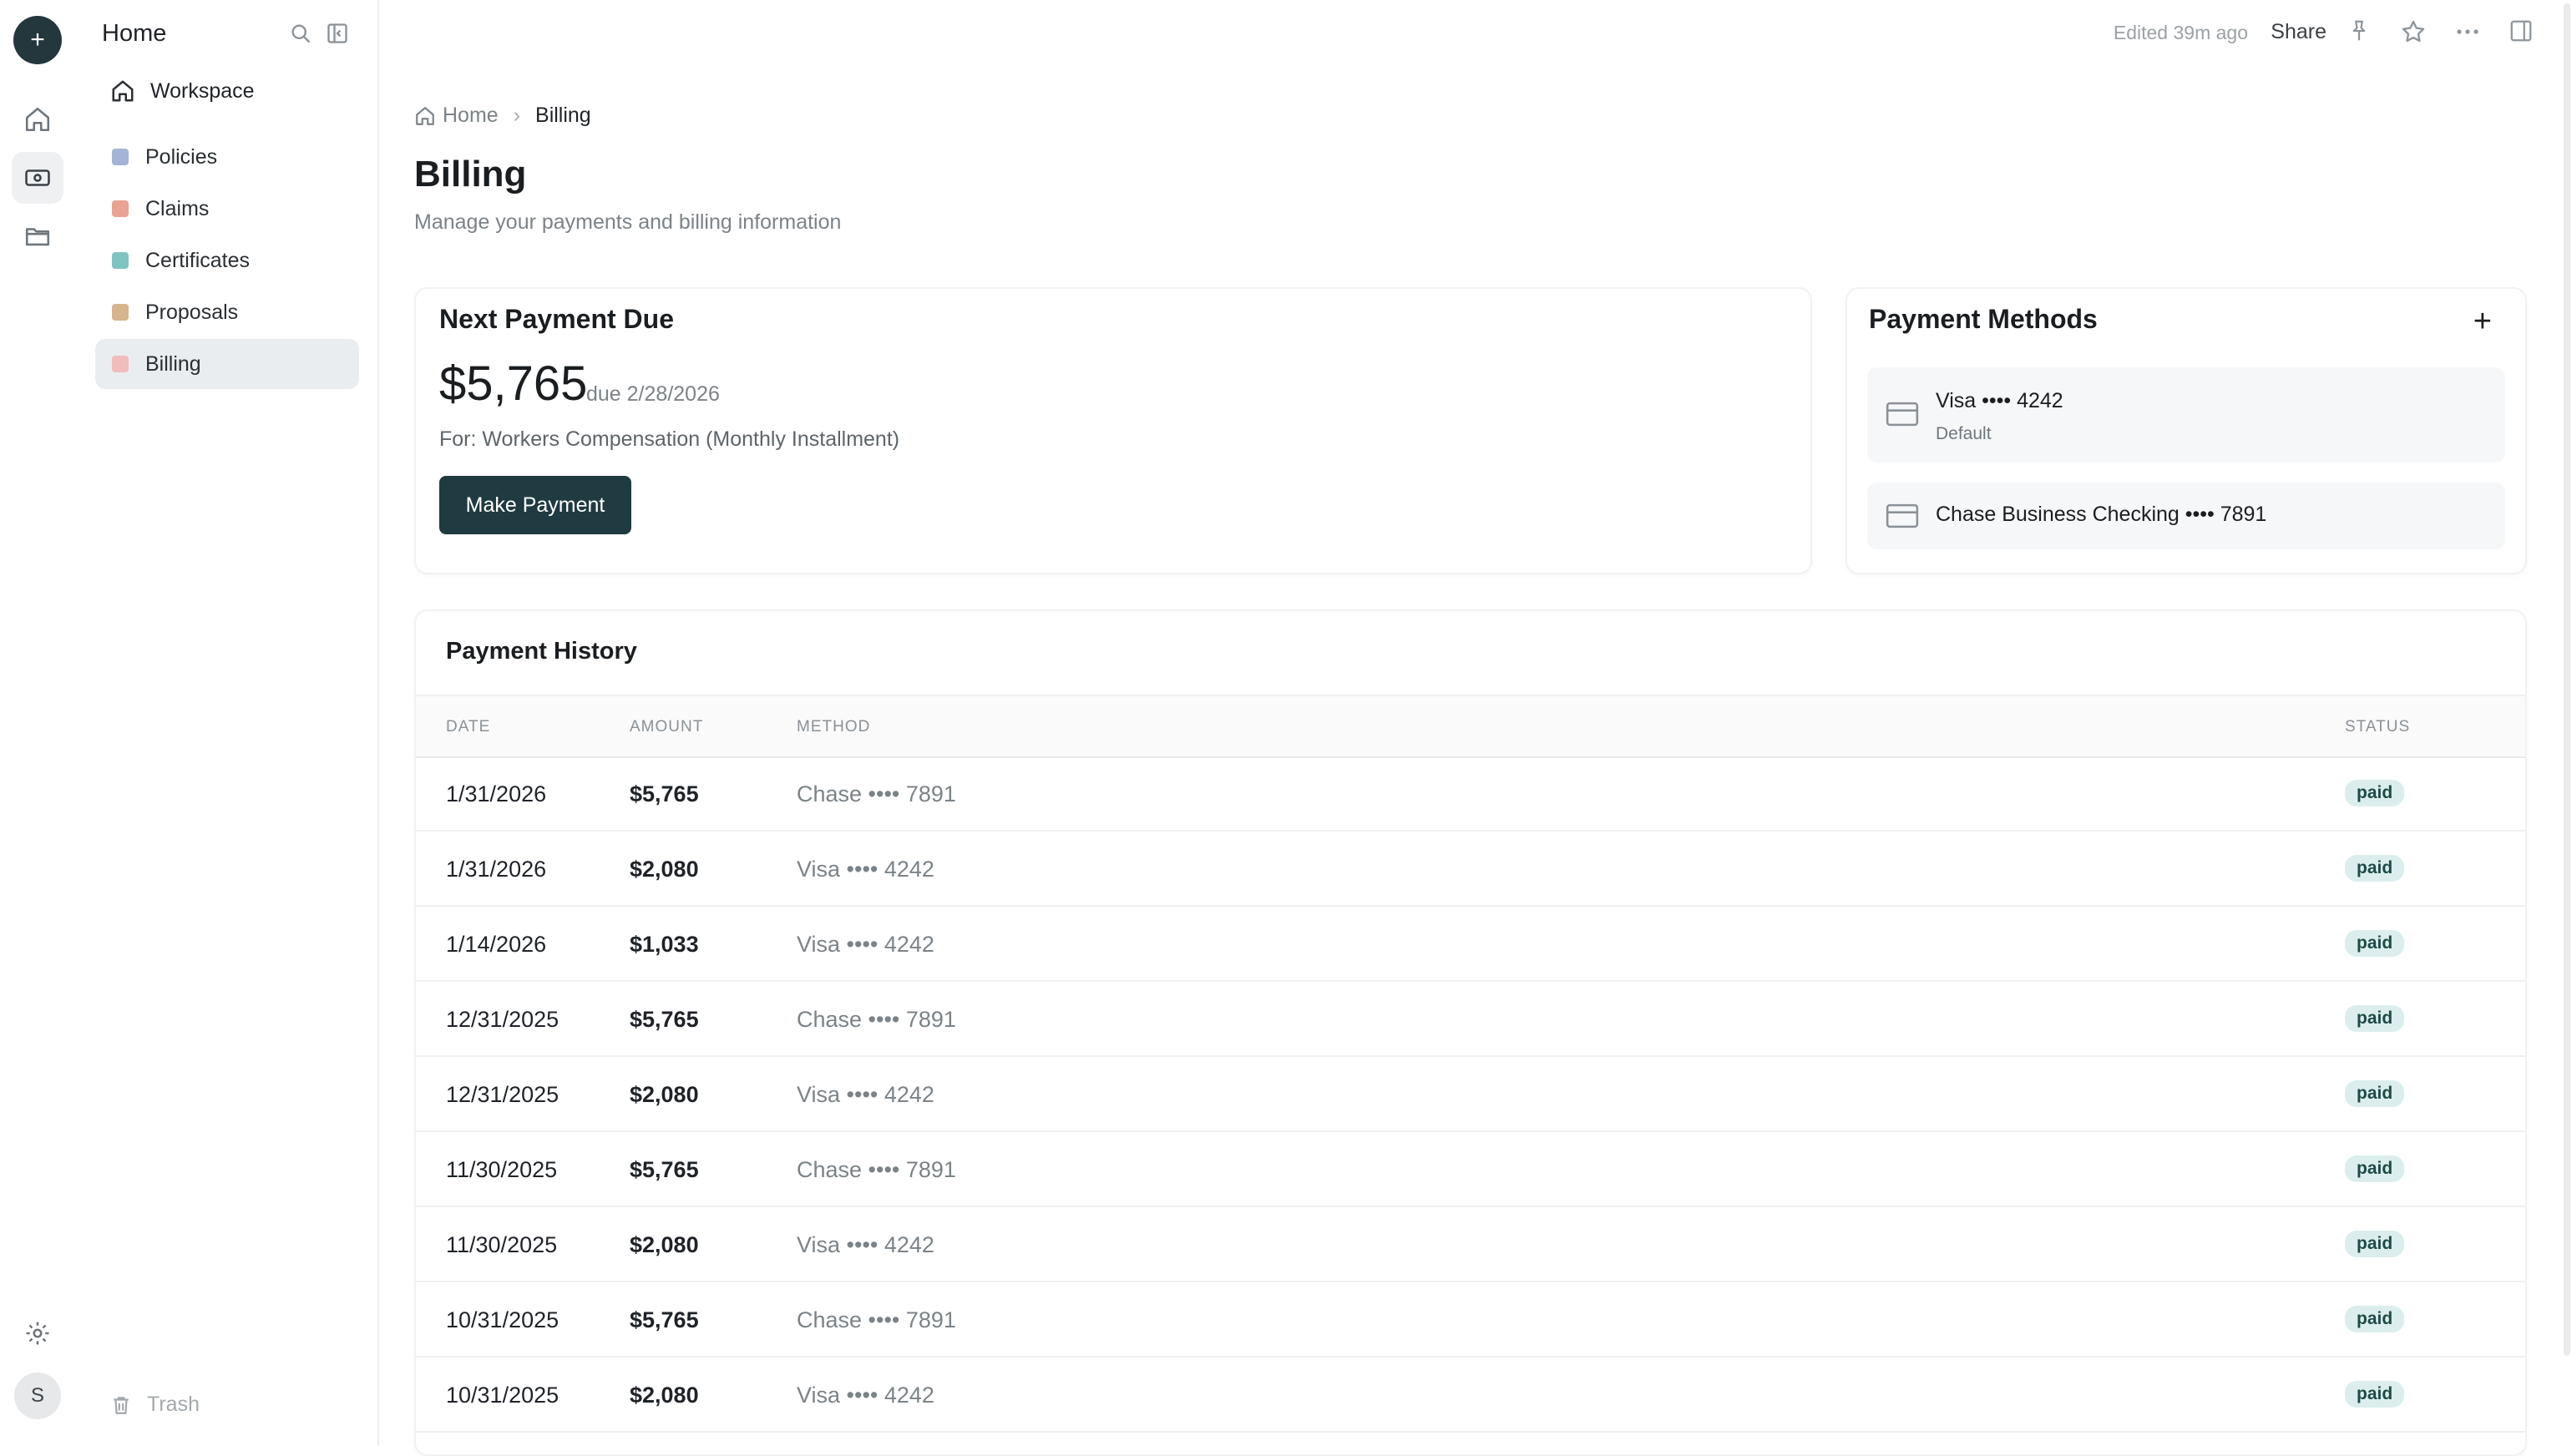 The image size is (2572, 1456). What do you see at coordinates (37, 40) in the screenshot?
I see `new-page-button: +` at bounding box center [37, 40].